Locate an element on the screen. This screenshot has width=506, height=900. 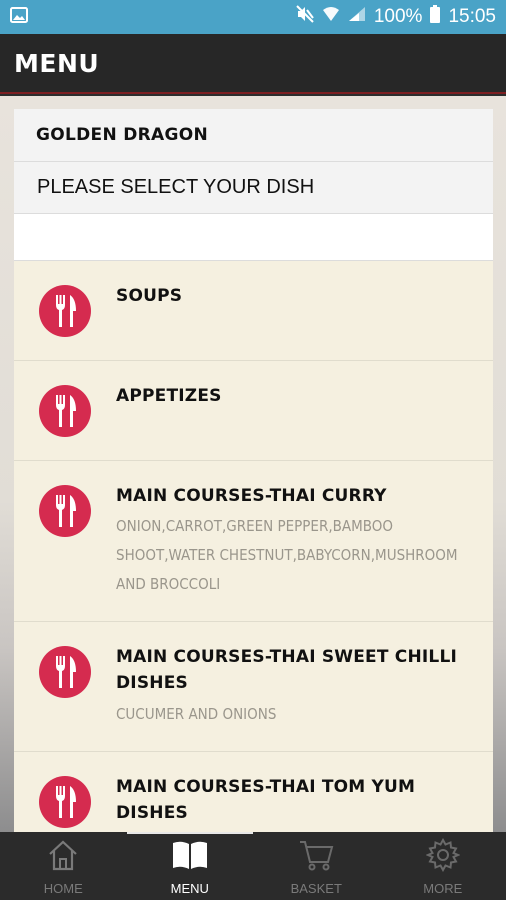
tab-label: HOME is located at coordinates (63, 888).